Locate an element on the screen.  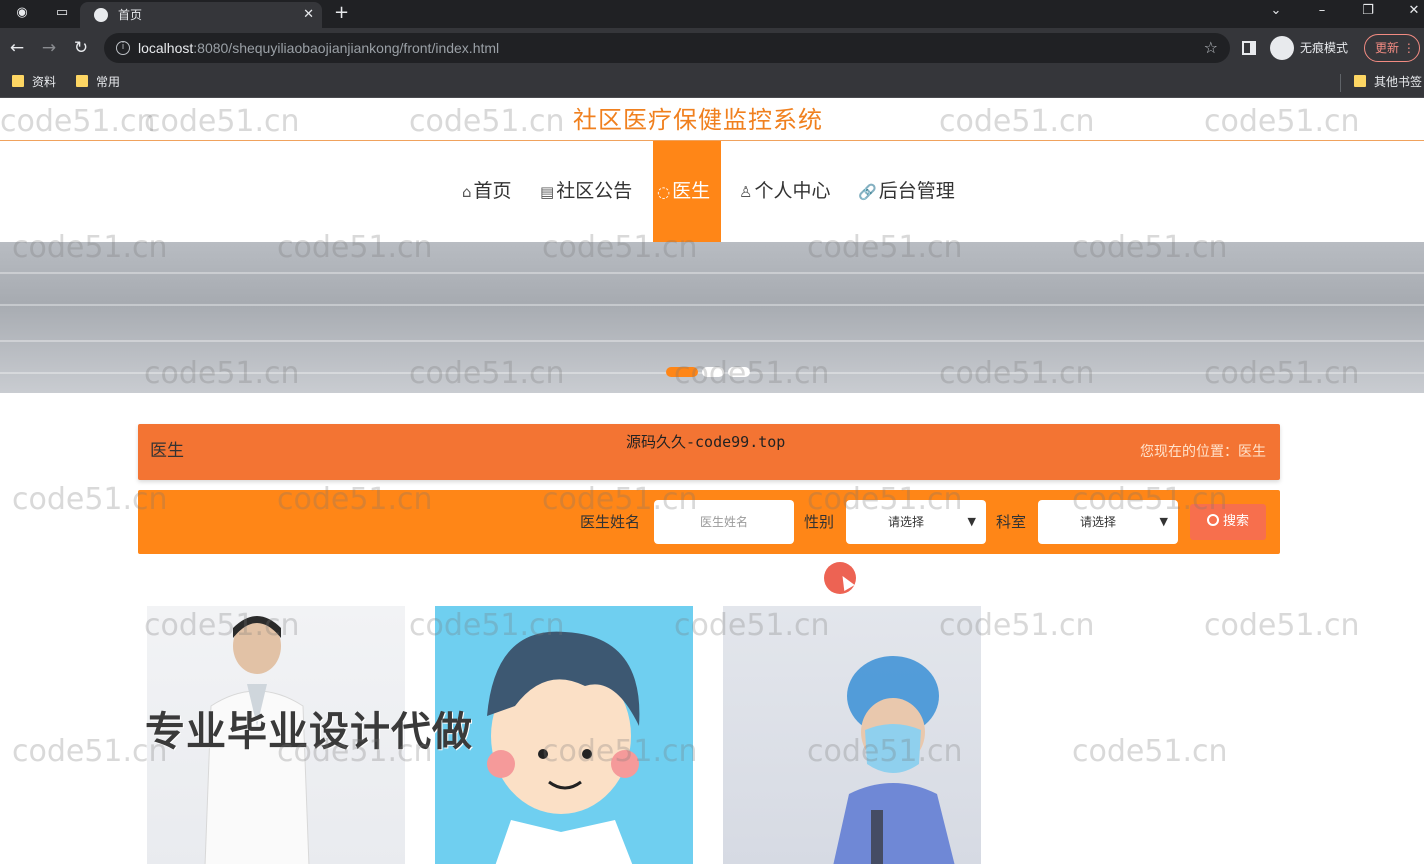
nav-admin: 🔗 后台管理 is located at coordinates (910, 191).